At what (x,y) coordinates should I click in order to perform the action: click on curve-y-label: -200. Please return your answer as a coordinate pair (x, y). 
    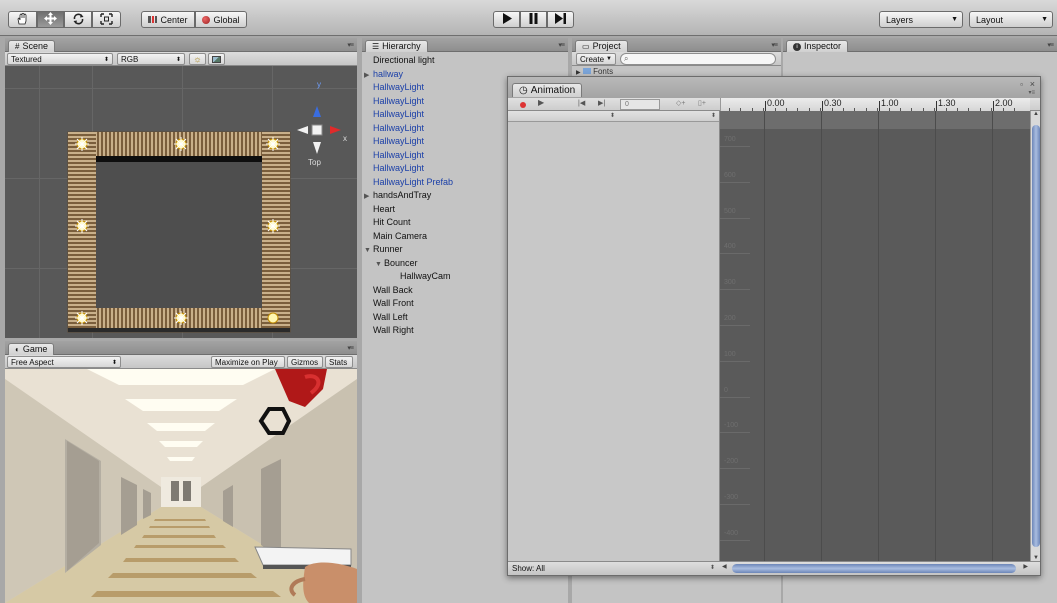
    Looking at the image, I should click on (731, 462).